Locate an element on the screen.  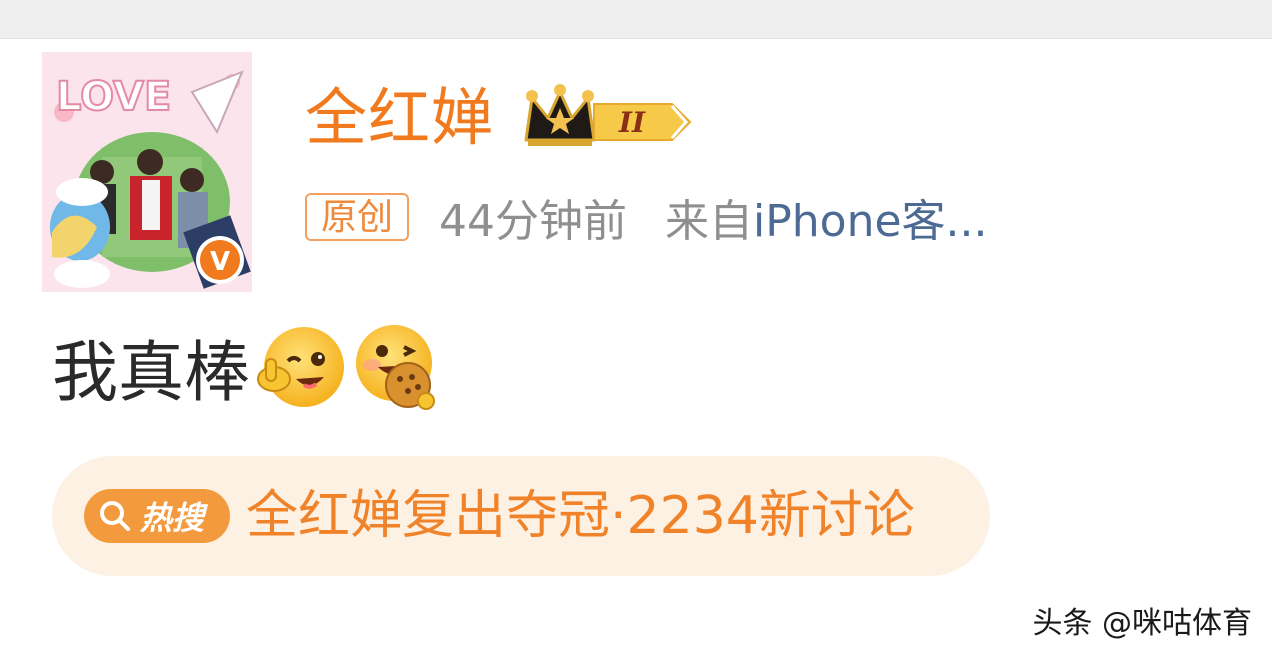
hot-search-label: 热搜 is located at coordinates (172, 518).